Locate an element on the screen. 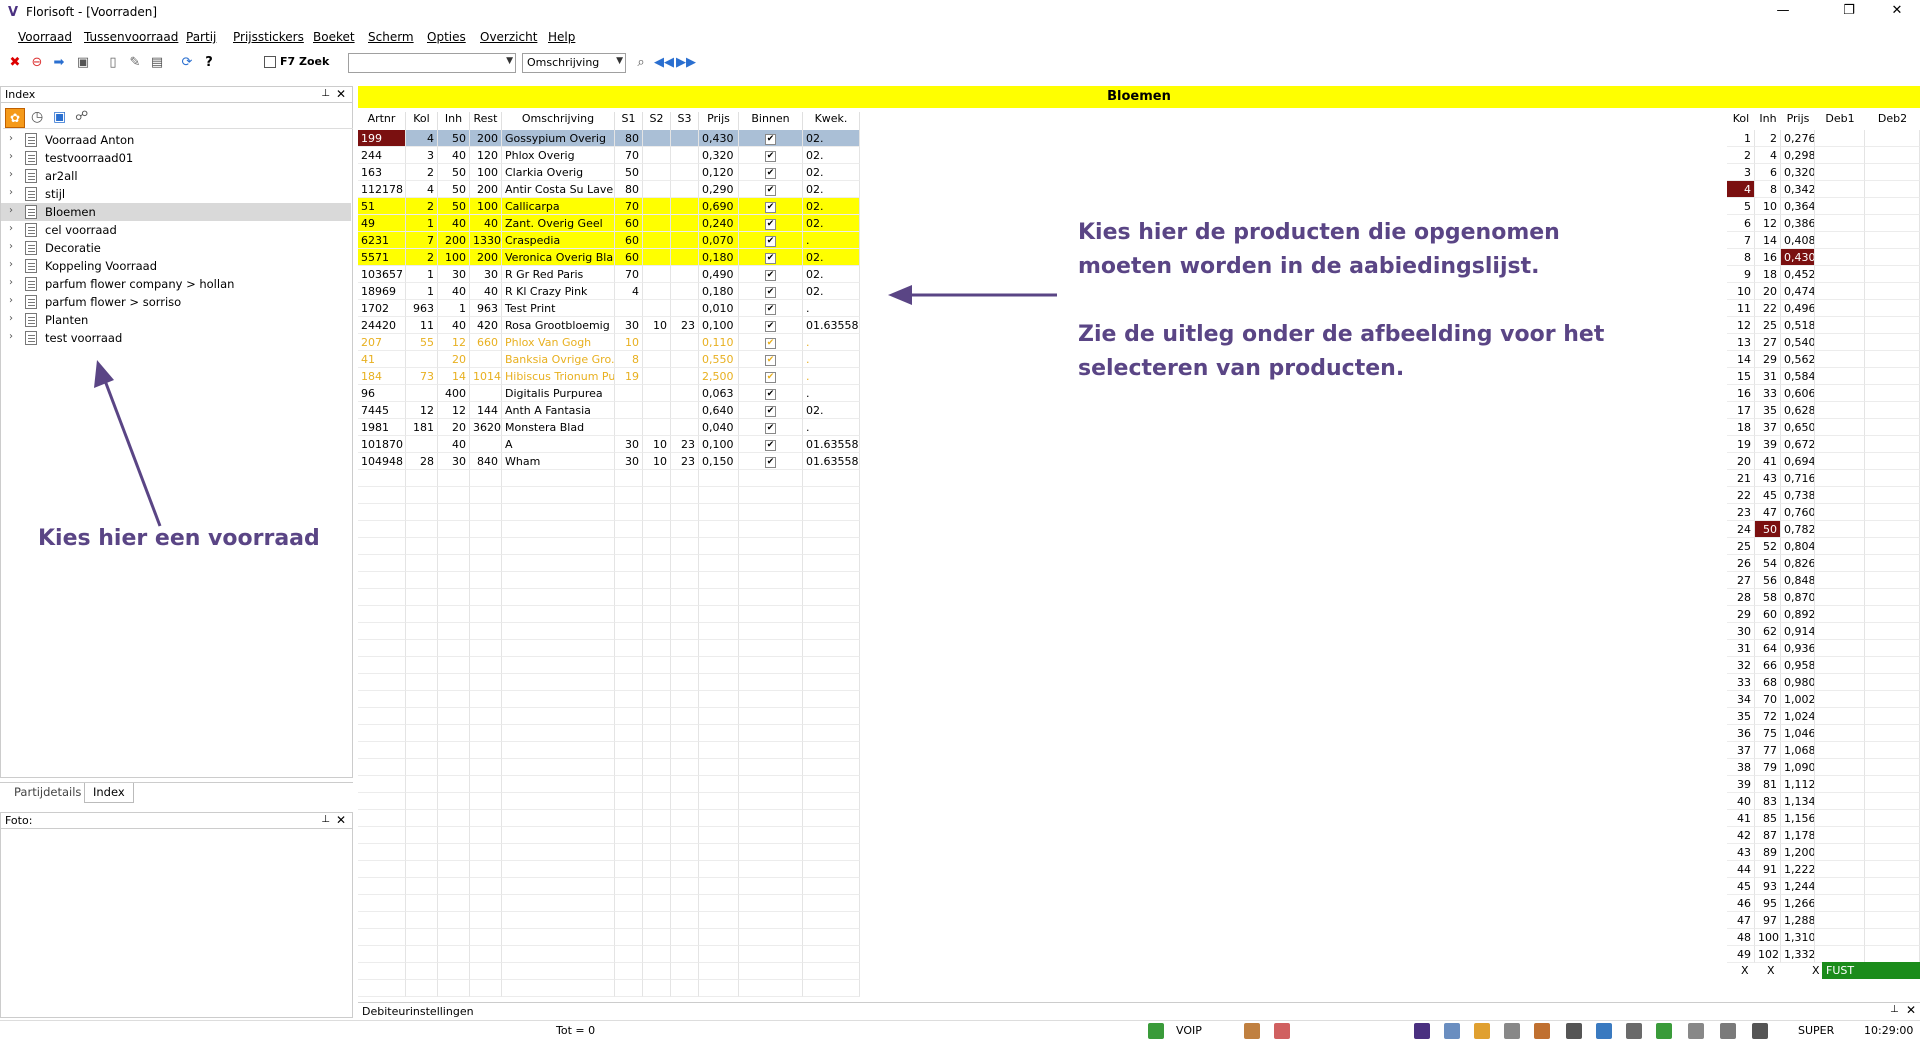 The width and height of the screenshot is (1920, 1040). debiteur-bar: Debiteurinstellingen ⊥ ✕ is located at coordinates (1139, 1011).